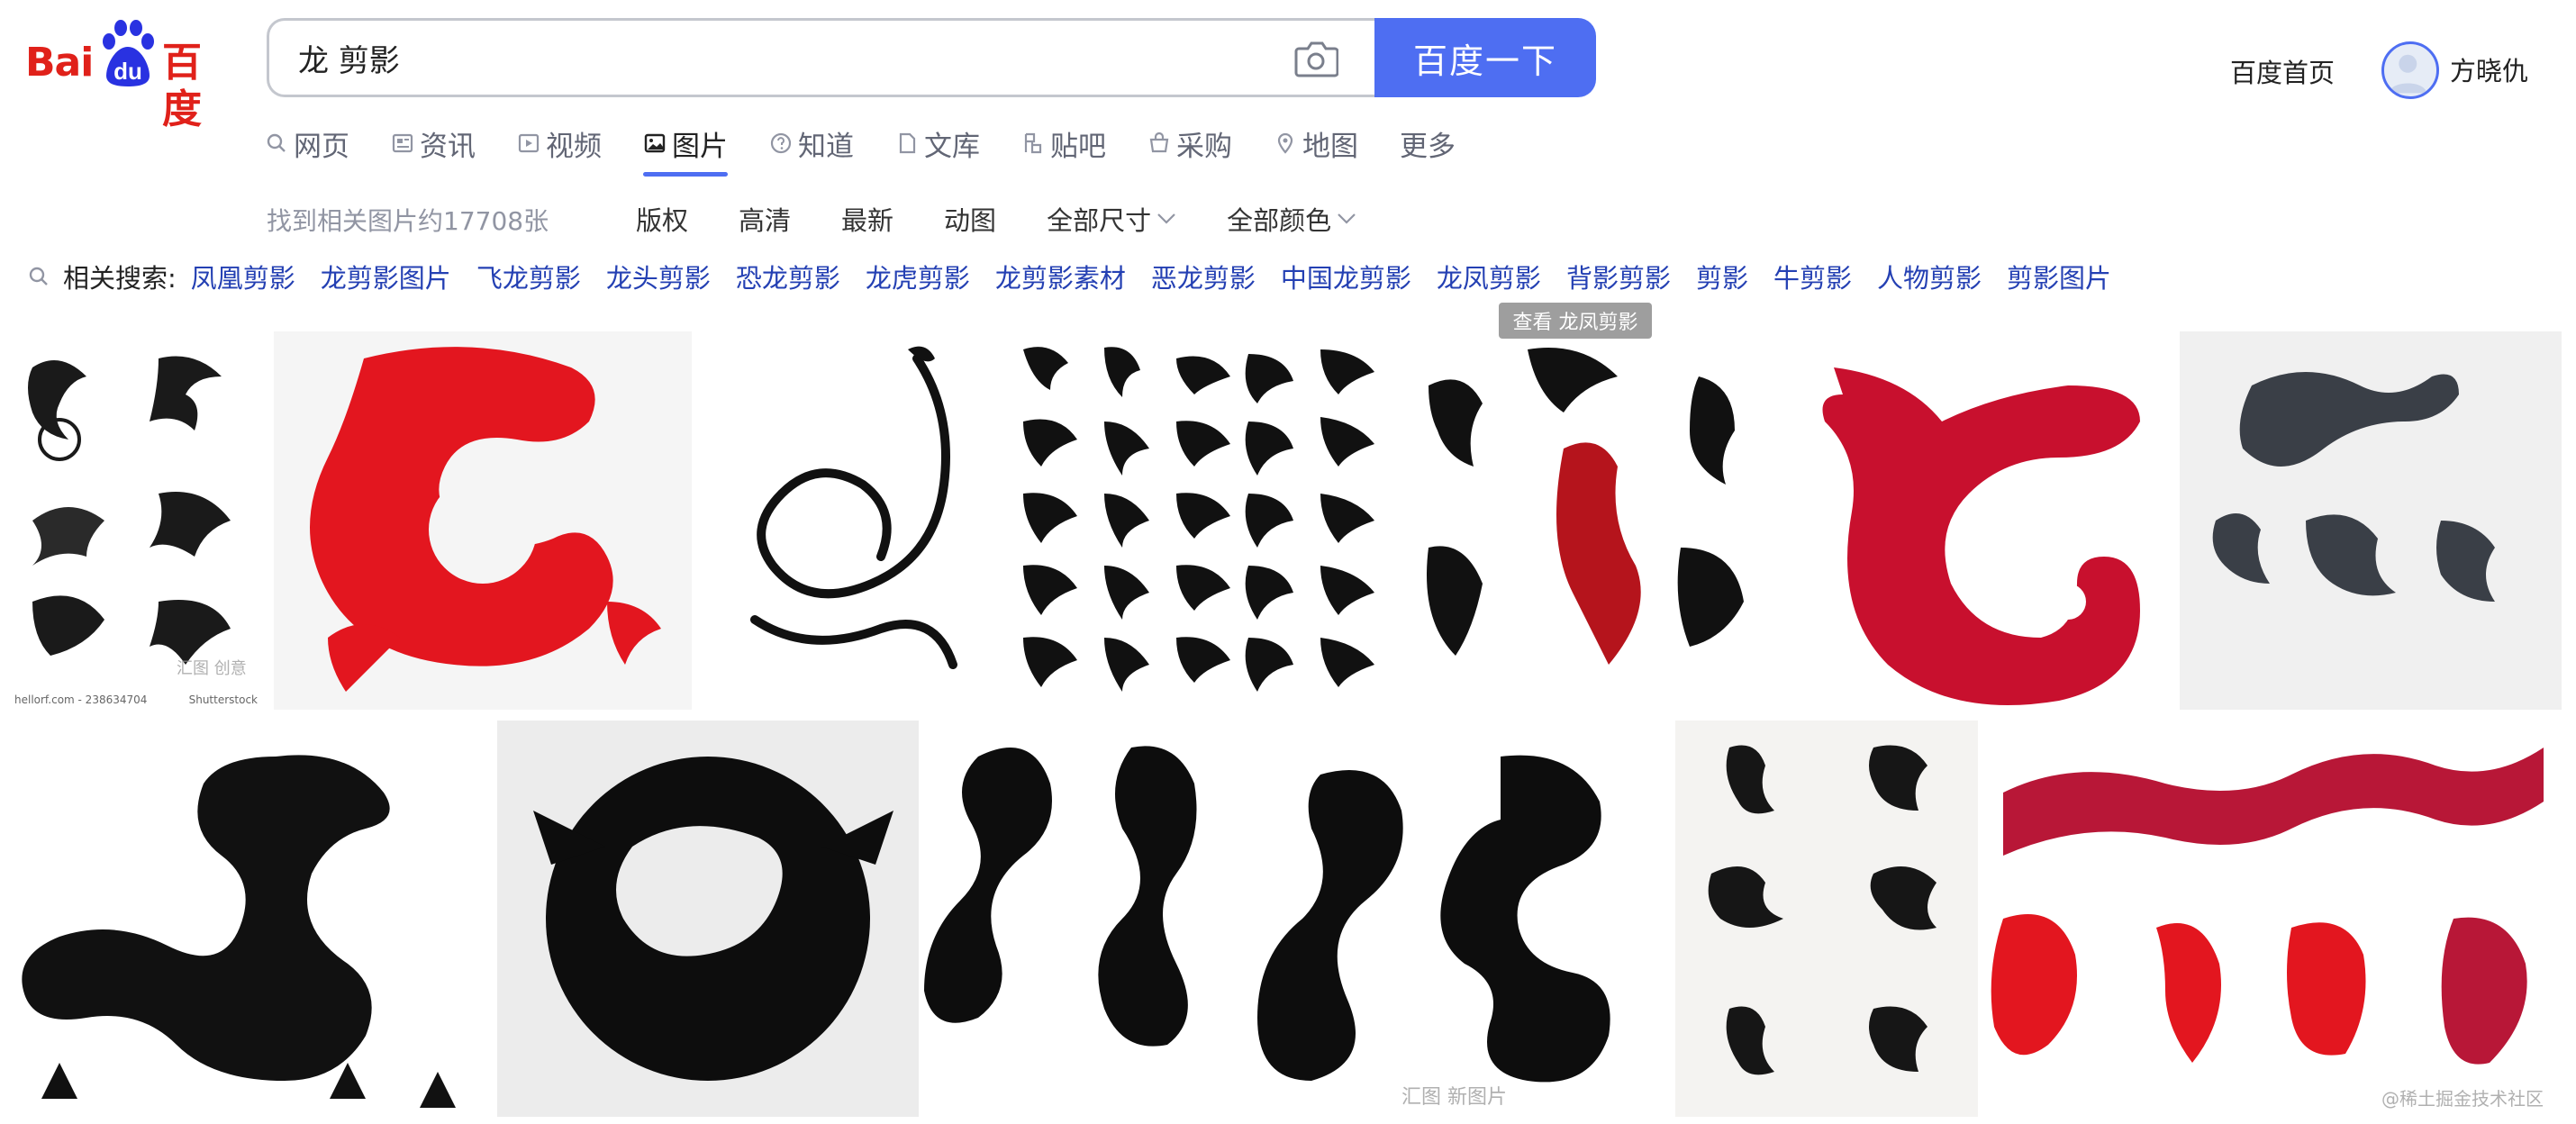  Describe the element at coordinates (1099, 220) in the screenshot. I see `filter-label: 全部尺寸` at that location.